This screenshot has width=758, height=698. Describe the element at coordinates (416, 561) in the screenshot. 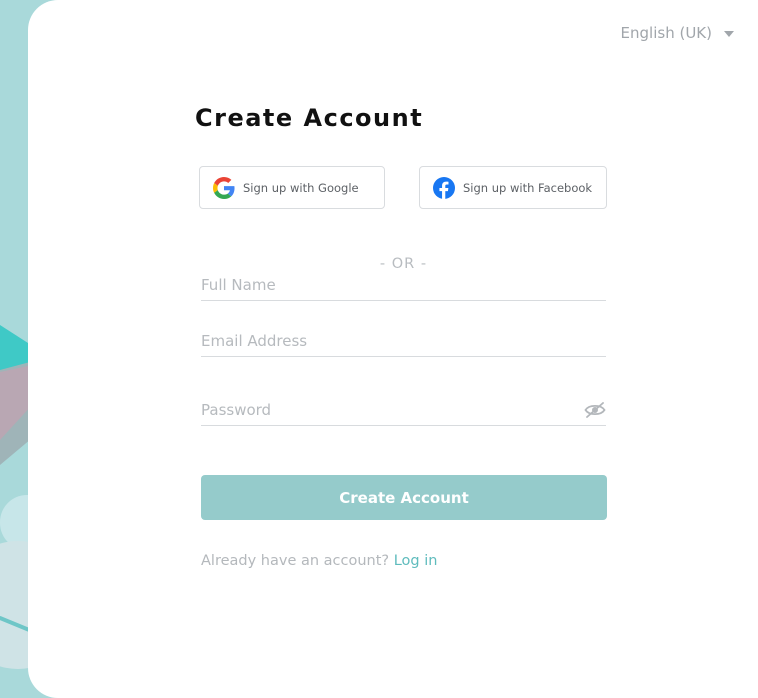

I see `login-link: Log in` at that location.